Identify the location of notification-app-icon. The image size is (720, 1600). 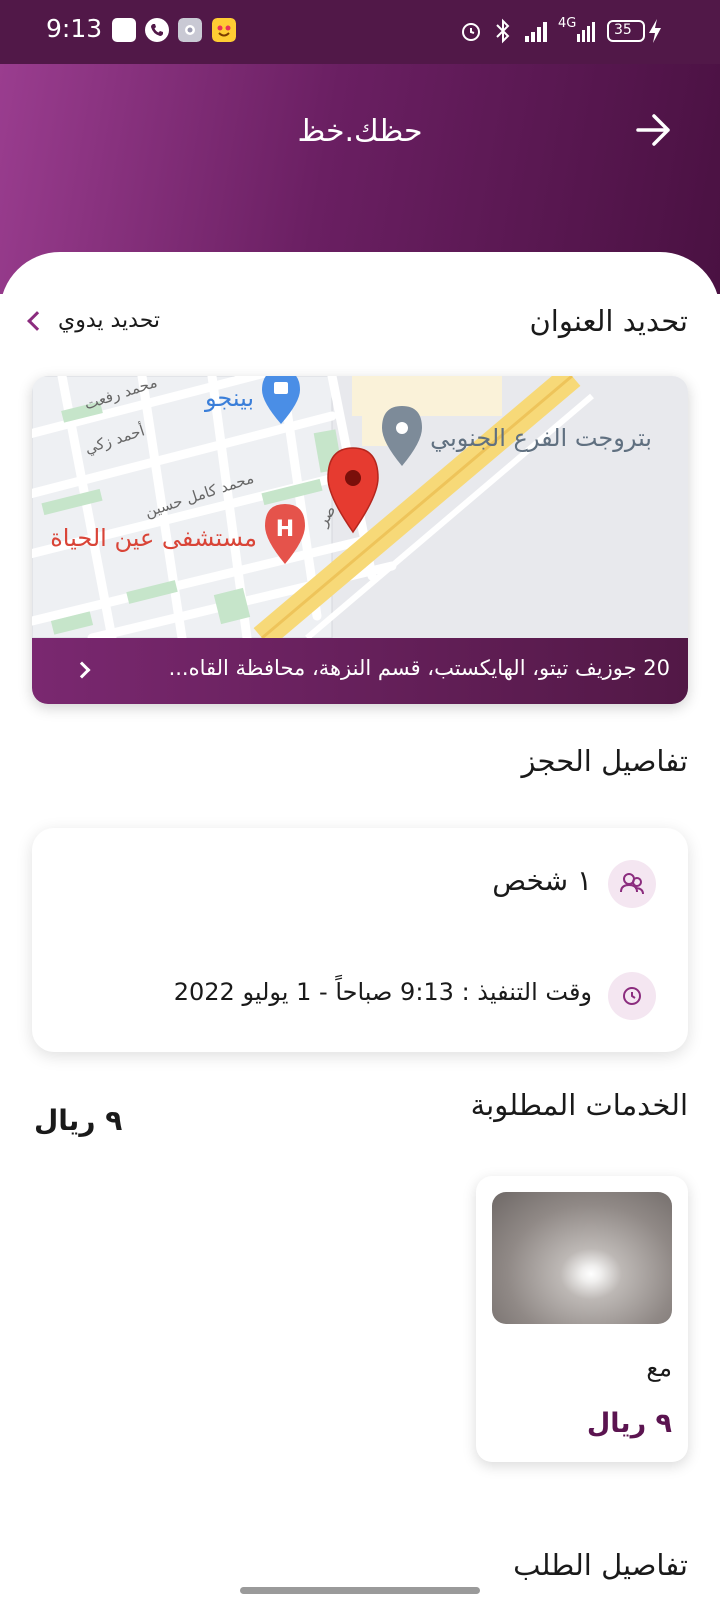
(124, 30).